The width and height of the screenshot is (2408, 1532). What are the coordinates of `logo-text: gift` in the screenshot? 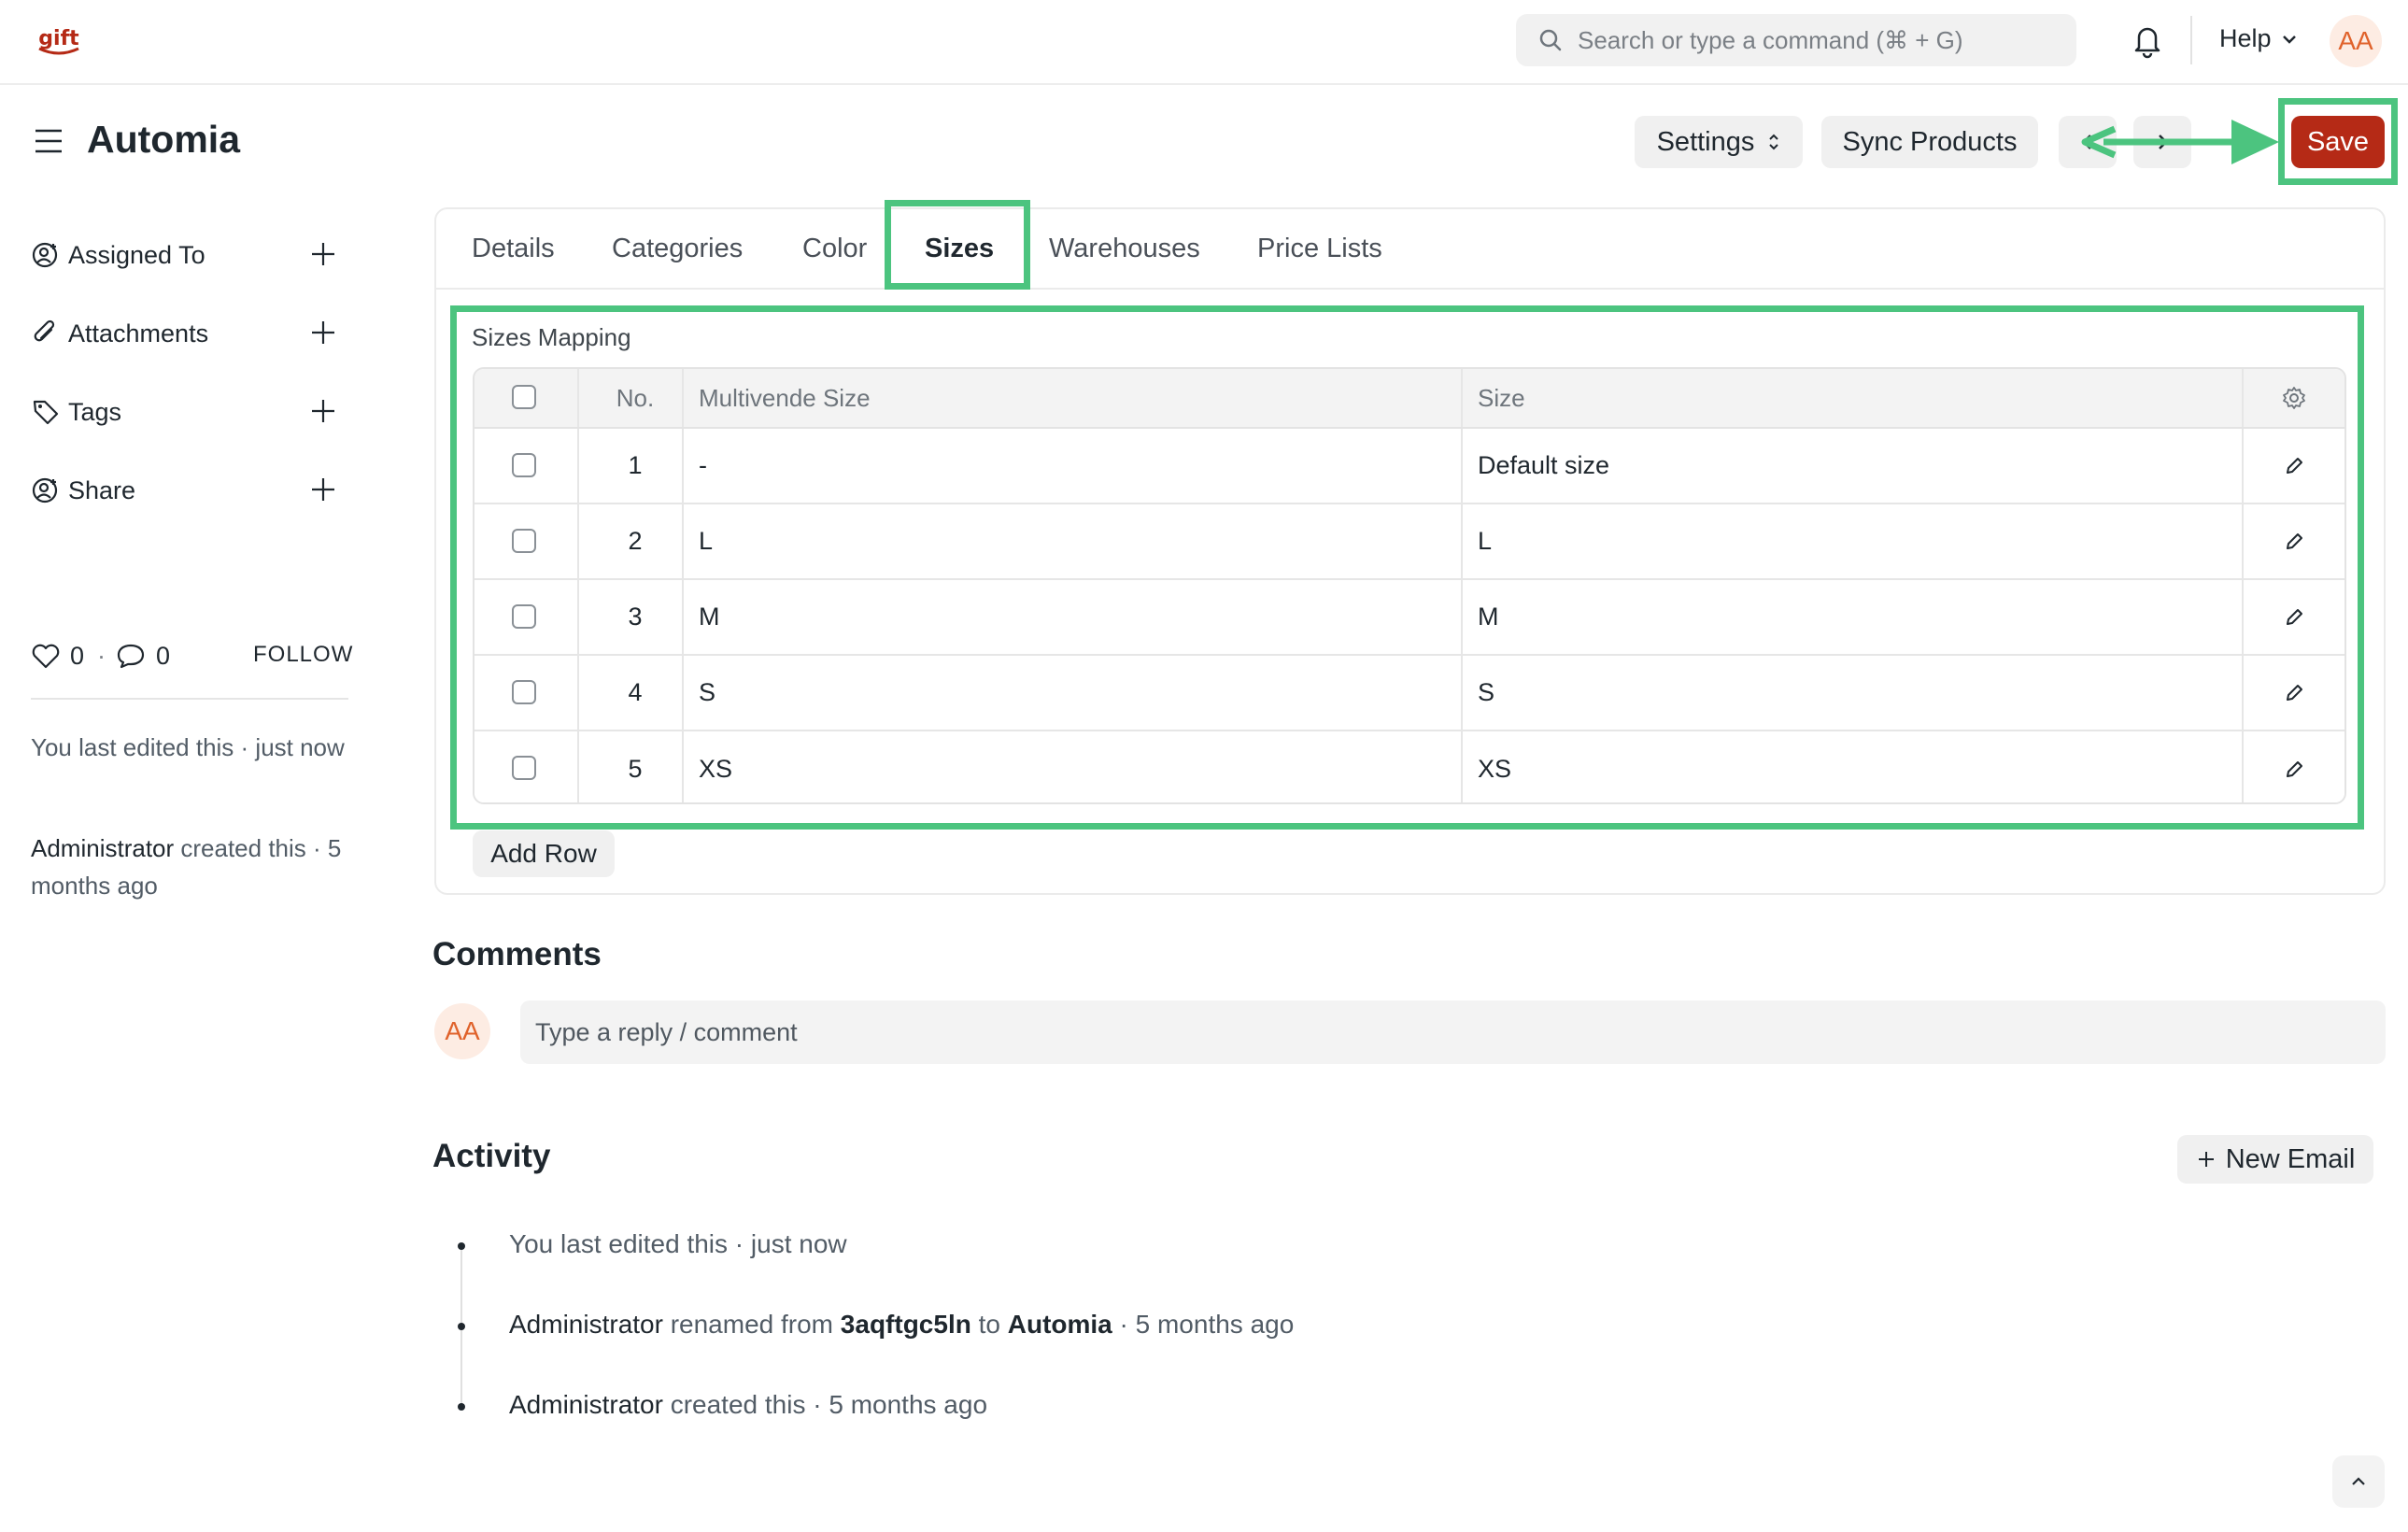 It's located at (58, 38).